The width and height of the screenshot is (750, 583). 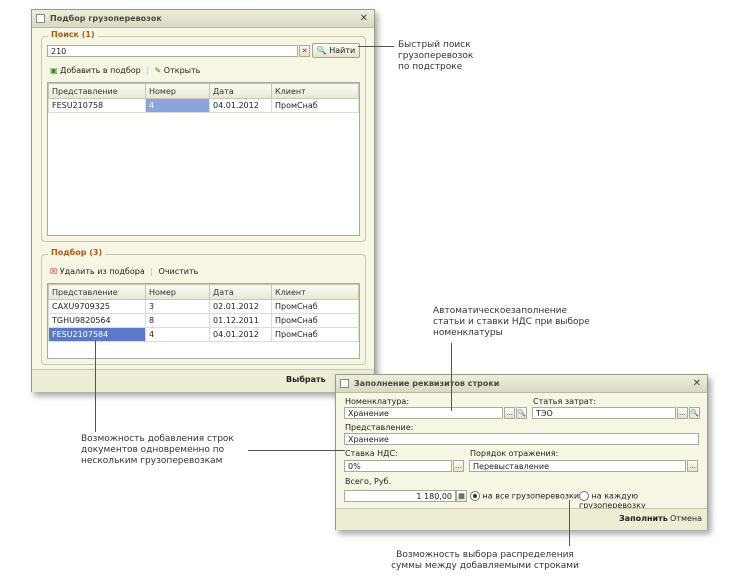 What do you see at coordinates (106, 18) in the screenshot?
I see `window-title: Подбор грузоперевозок` at bounding box center [106, 18].